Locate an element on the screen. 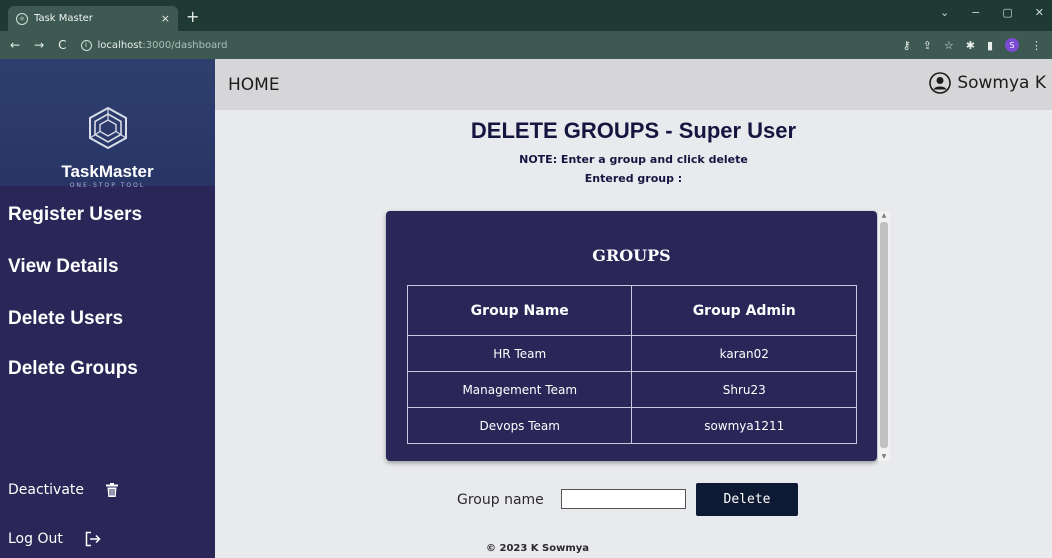 This screenshot has width=1052, height=558. cell-group-name: Devops Team is located at coordinates (519, 425).